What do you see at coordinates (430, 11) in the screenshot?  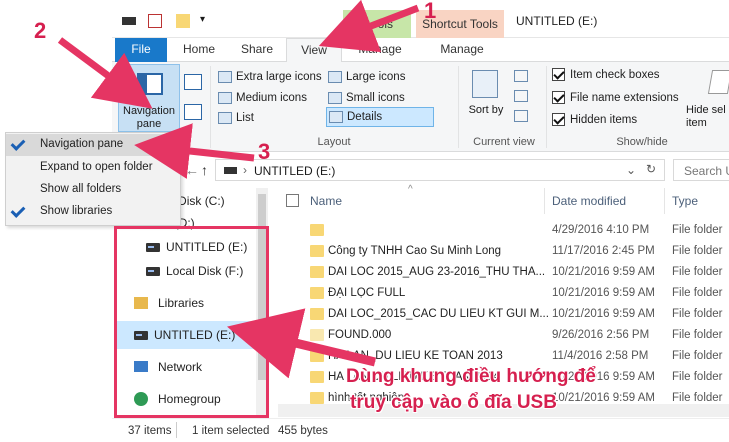 I see `step-number-1: 1` at bounding box center [430, 11].